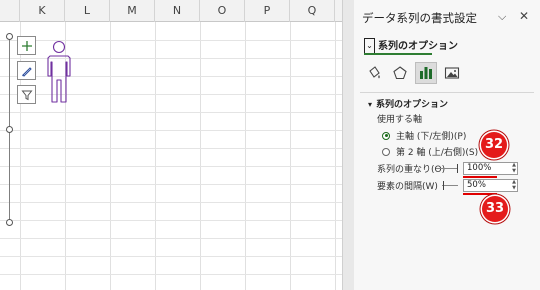 The image size is (540, 290). What do you see at coordinates (418, 46) in the screenshot?
I see `series-options-dropdown-label: 系列のオプション` at bounding box center [418, 46].